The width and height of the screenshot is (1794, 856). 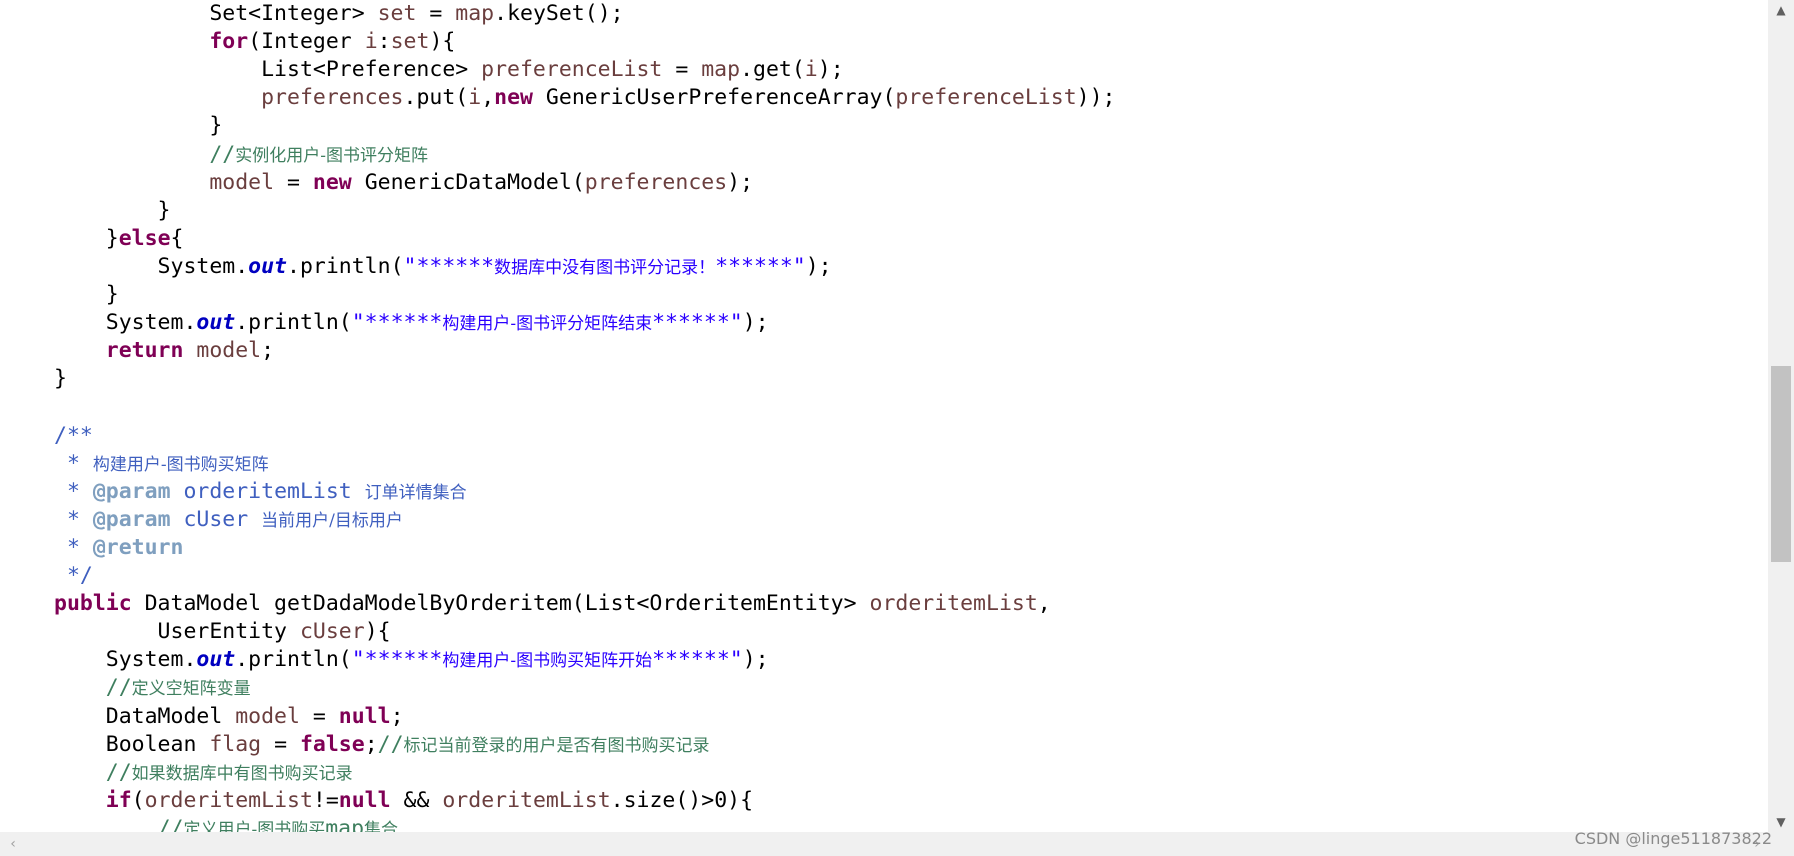 I want to click on code-token: 定义空矩阵变量, so click(x=191, y=689).